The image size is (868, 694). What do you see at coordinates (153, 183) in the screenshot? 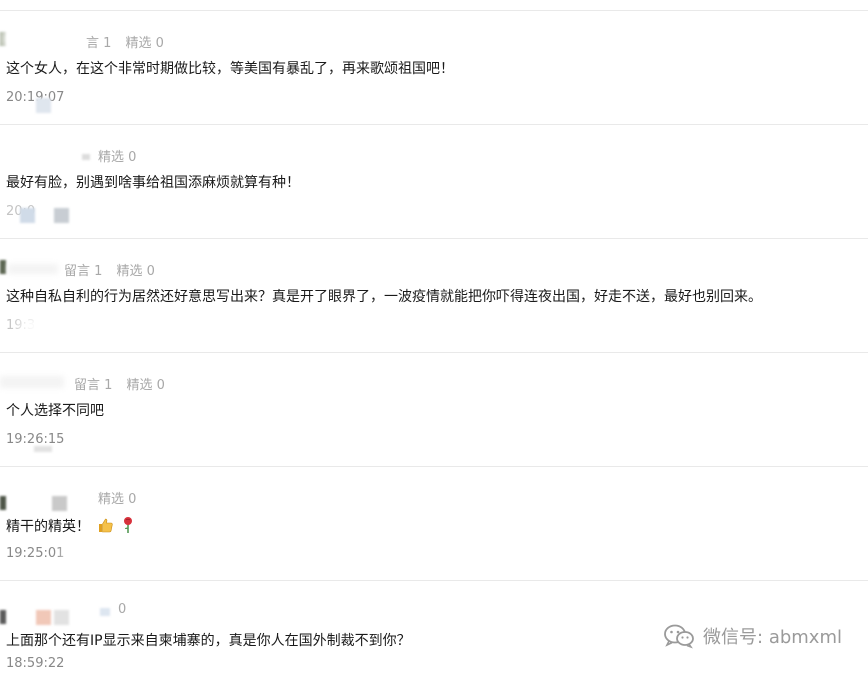
I see `comment-text: 最好有脸，别遇到啥事给祖国添麻烦就算有种！` at bounding box center [153, 183].